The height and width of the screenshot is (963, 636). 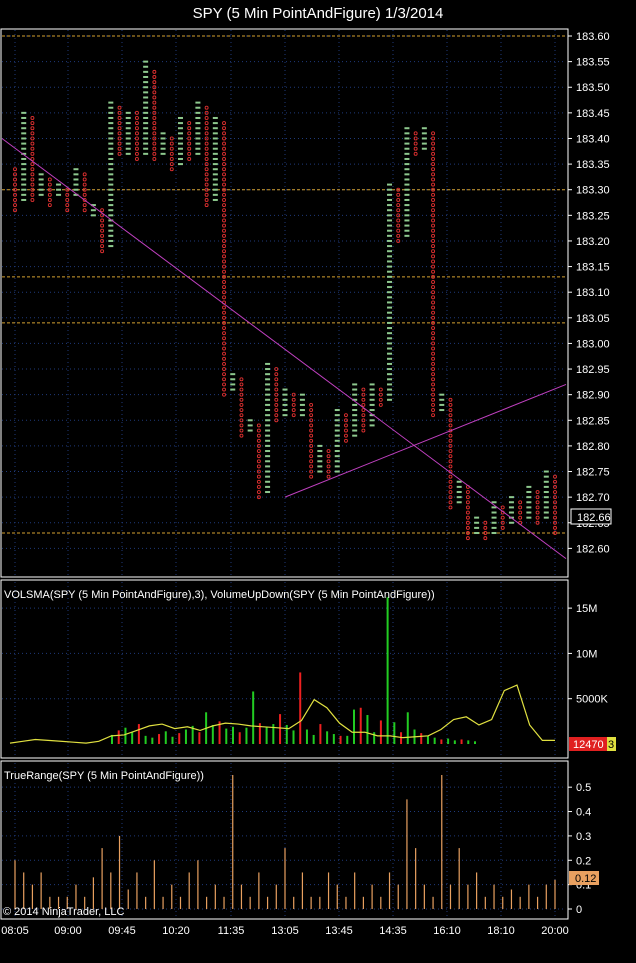 What do you see at coordinates (119, 130) in the screenshot?
I see `pnf-o-column` at bounding box center [119, 130].